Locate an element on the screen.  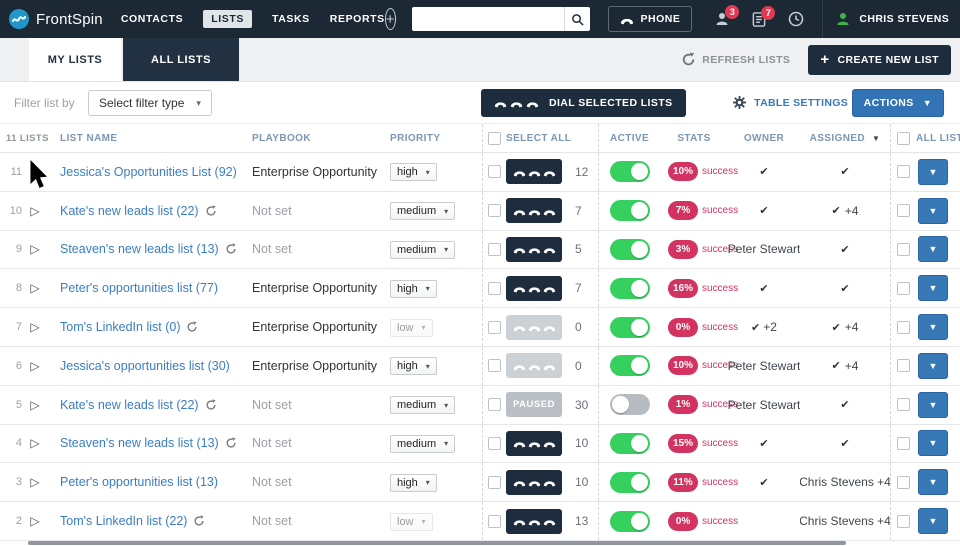
refresh-lists-button: REFRESH LISTS is located at coordinates (735, 59).